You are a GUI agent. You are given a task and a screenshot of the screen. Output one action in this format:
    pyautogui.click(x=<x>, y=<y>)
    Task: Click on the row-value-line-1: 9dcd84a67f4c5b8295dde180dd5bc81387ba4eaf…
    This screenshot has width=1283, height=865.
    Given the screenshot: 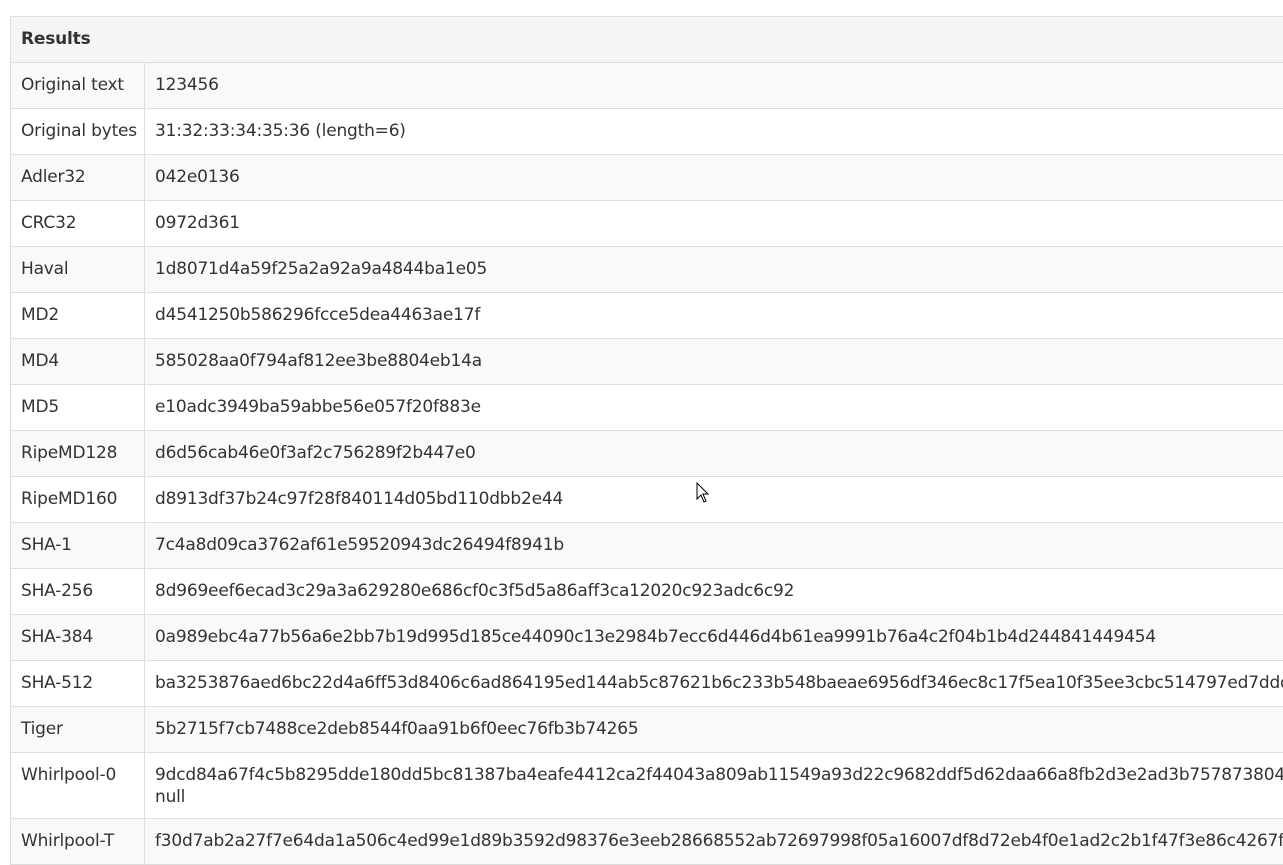 What is the action you would take?
    pyautogui.click(x=719, y=775)
    